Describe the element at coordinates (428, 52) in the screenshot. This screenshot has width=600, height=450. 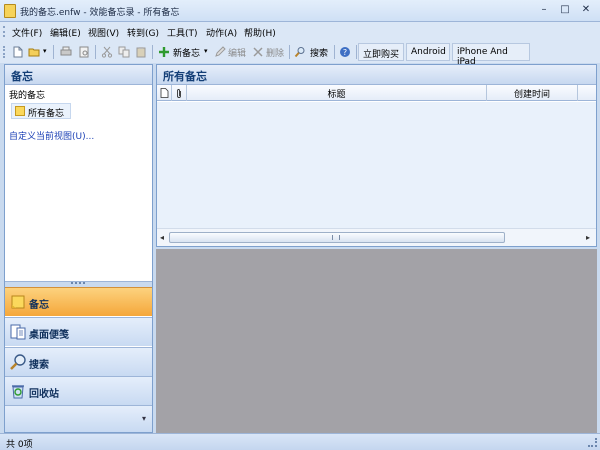
I see `android-button: Android` at that location.